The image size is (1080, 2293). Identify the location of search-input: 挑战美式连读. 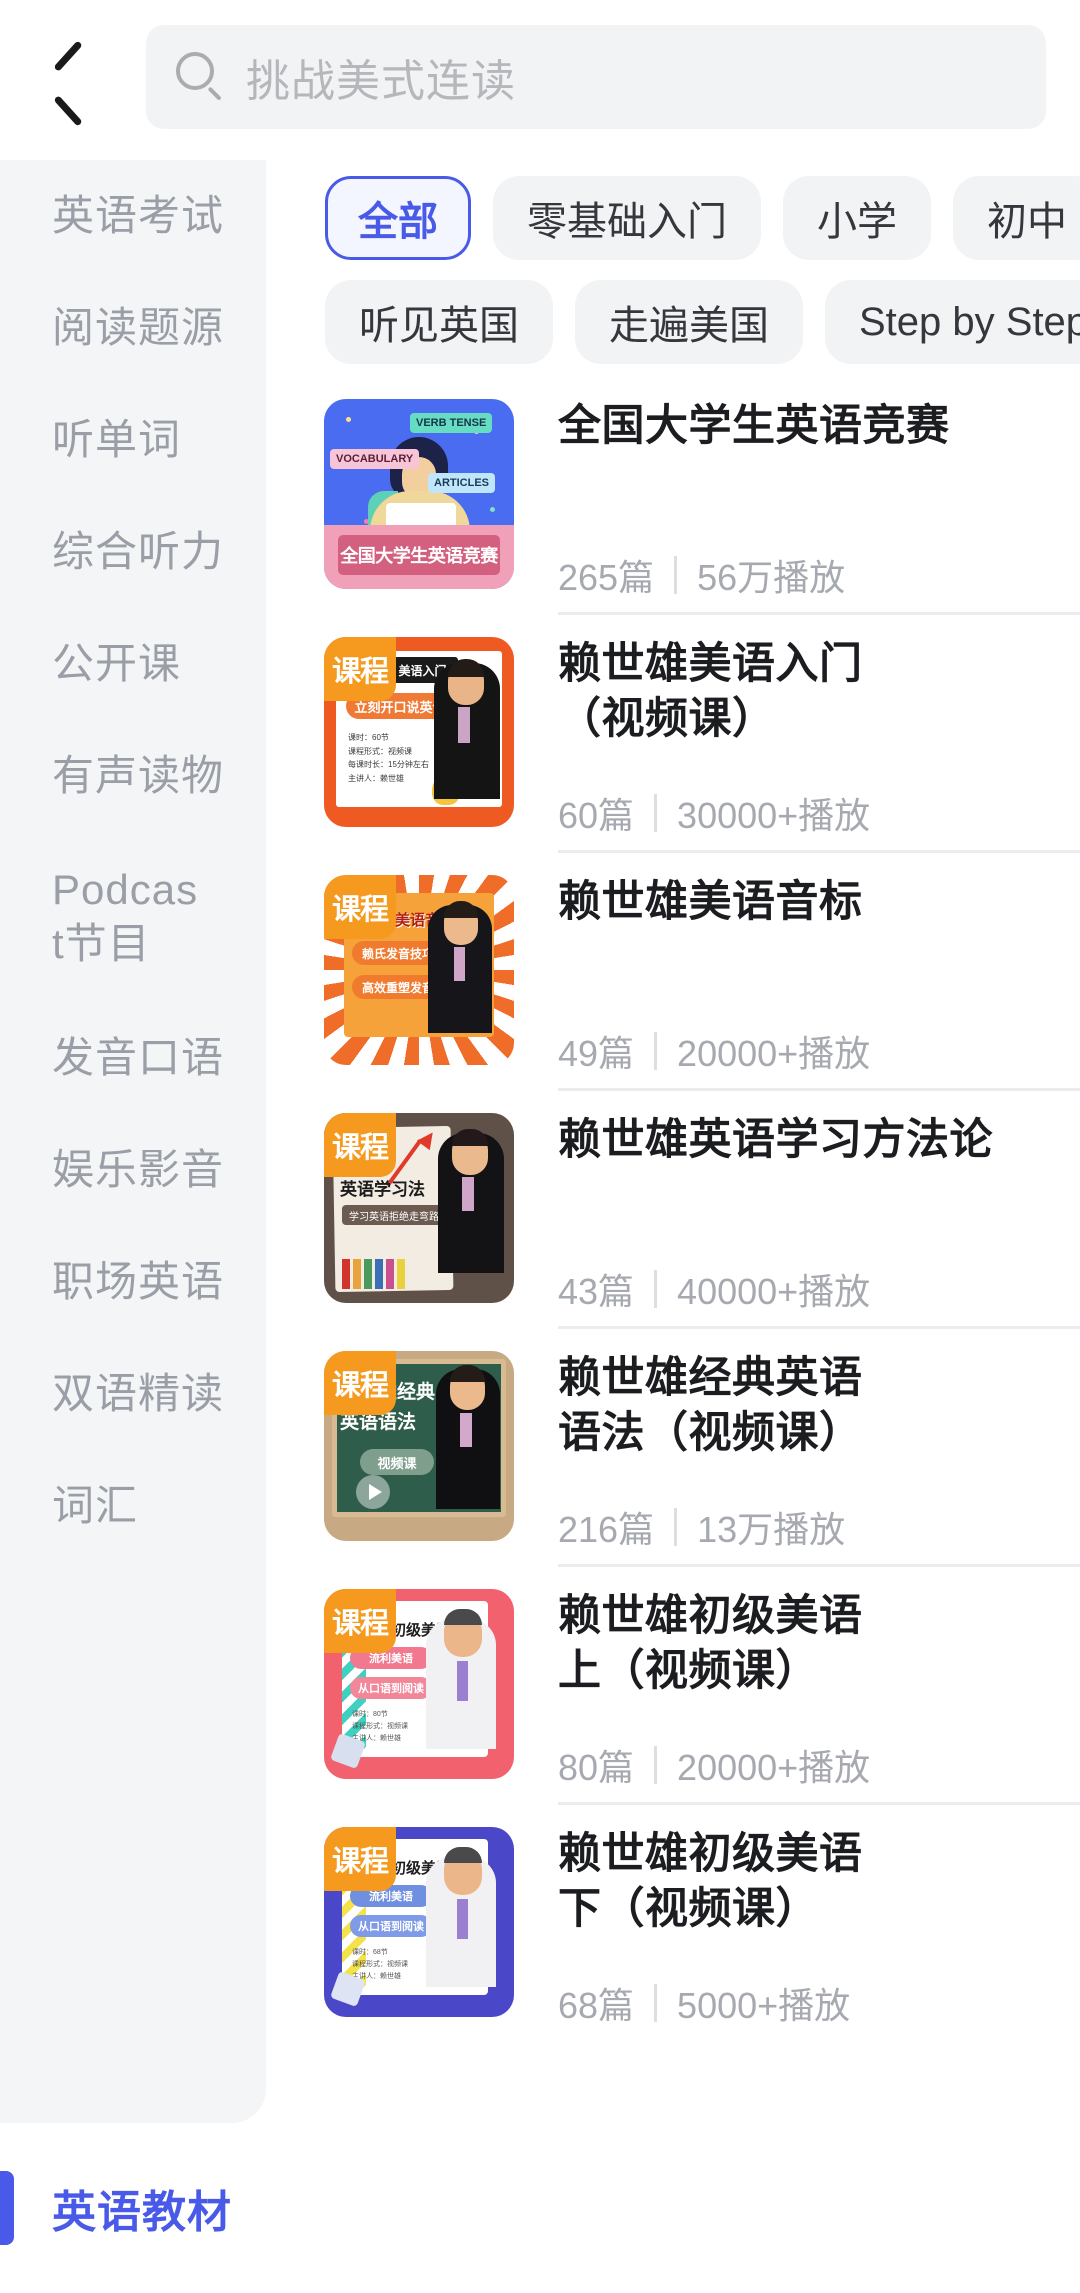
(381, 77).